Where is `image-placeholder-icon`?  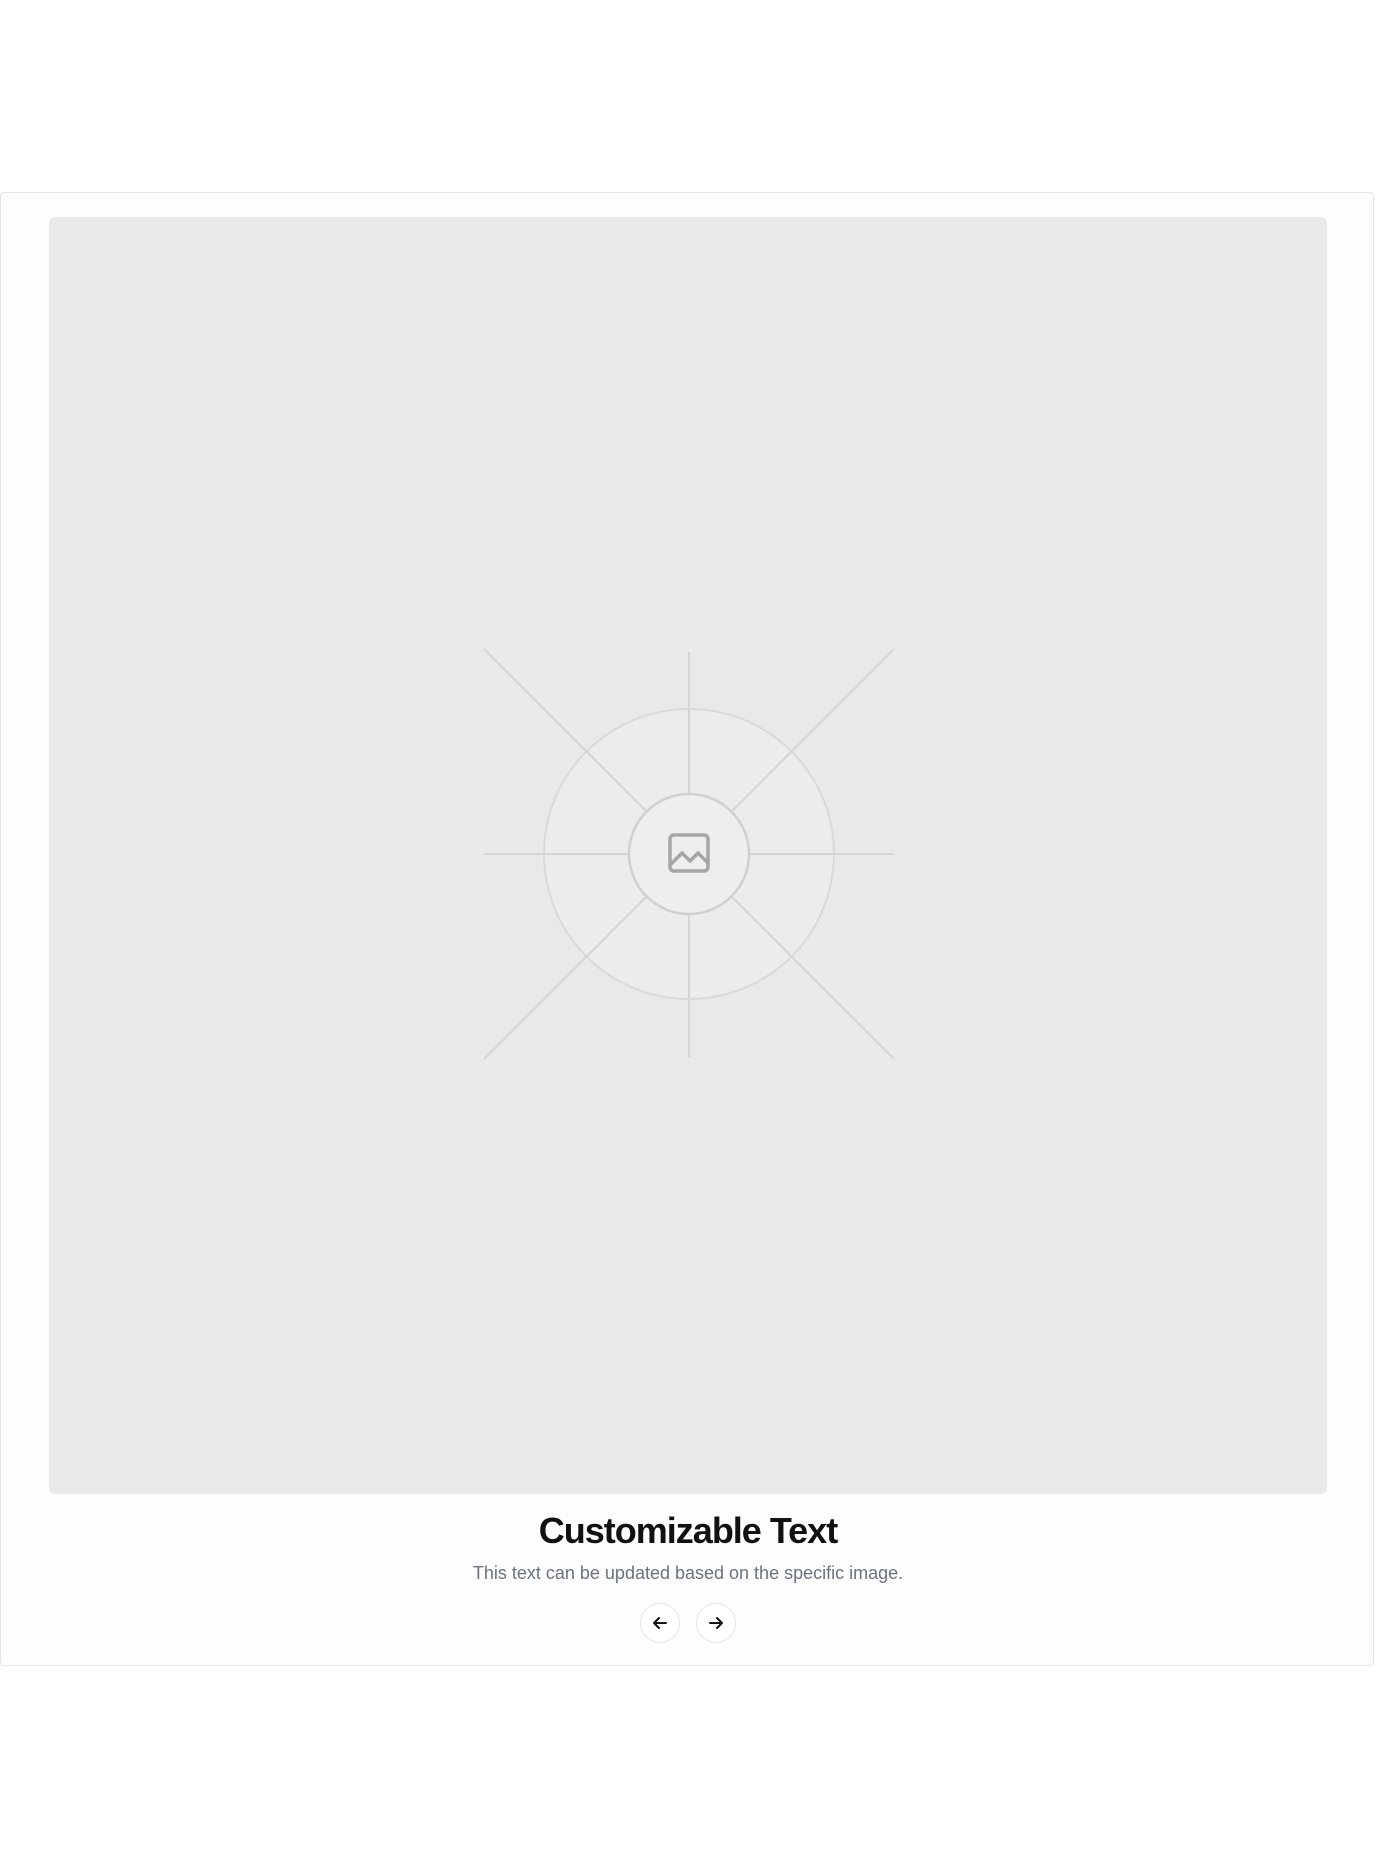
image-placeholder-icon is located at coordinates (689, 854).